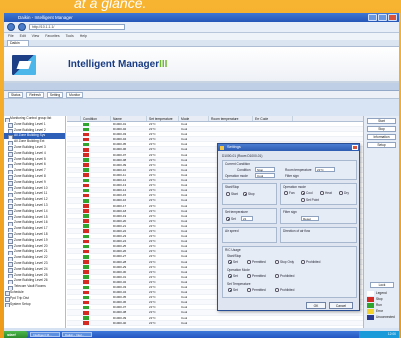 Image resolution: width=401 pixels, height=338 pixels. I want to click on rc-startstop-stoponly-radio, so click(277, 262).